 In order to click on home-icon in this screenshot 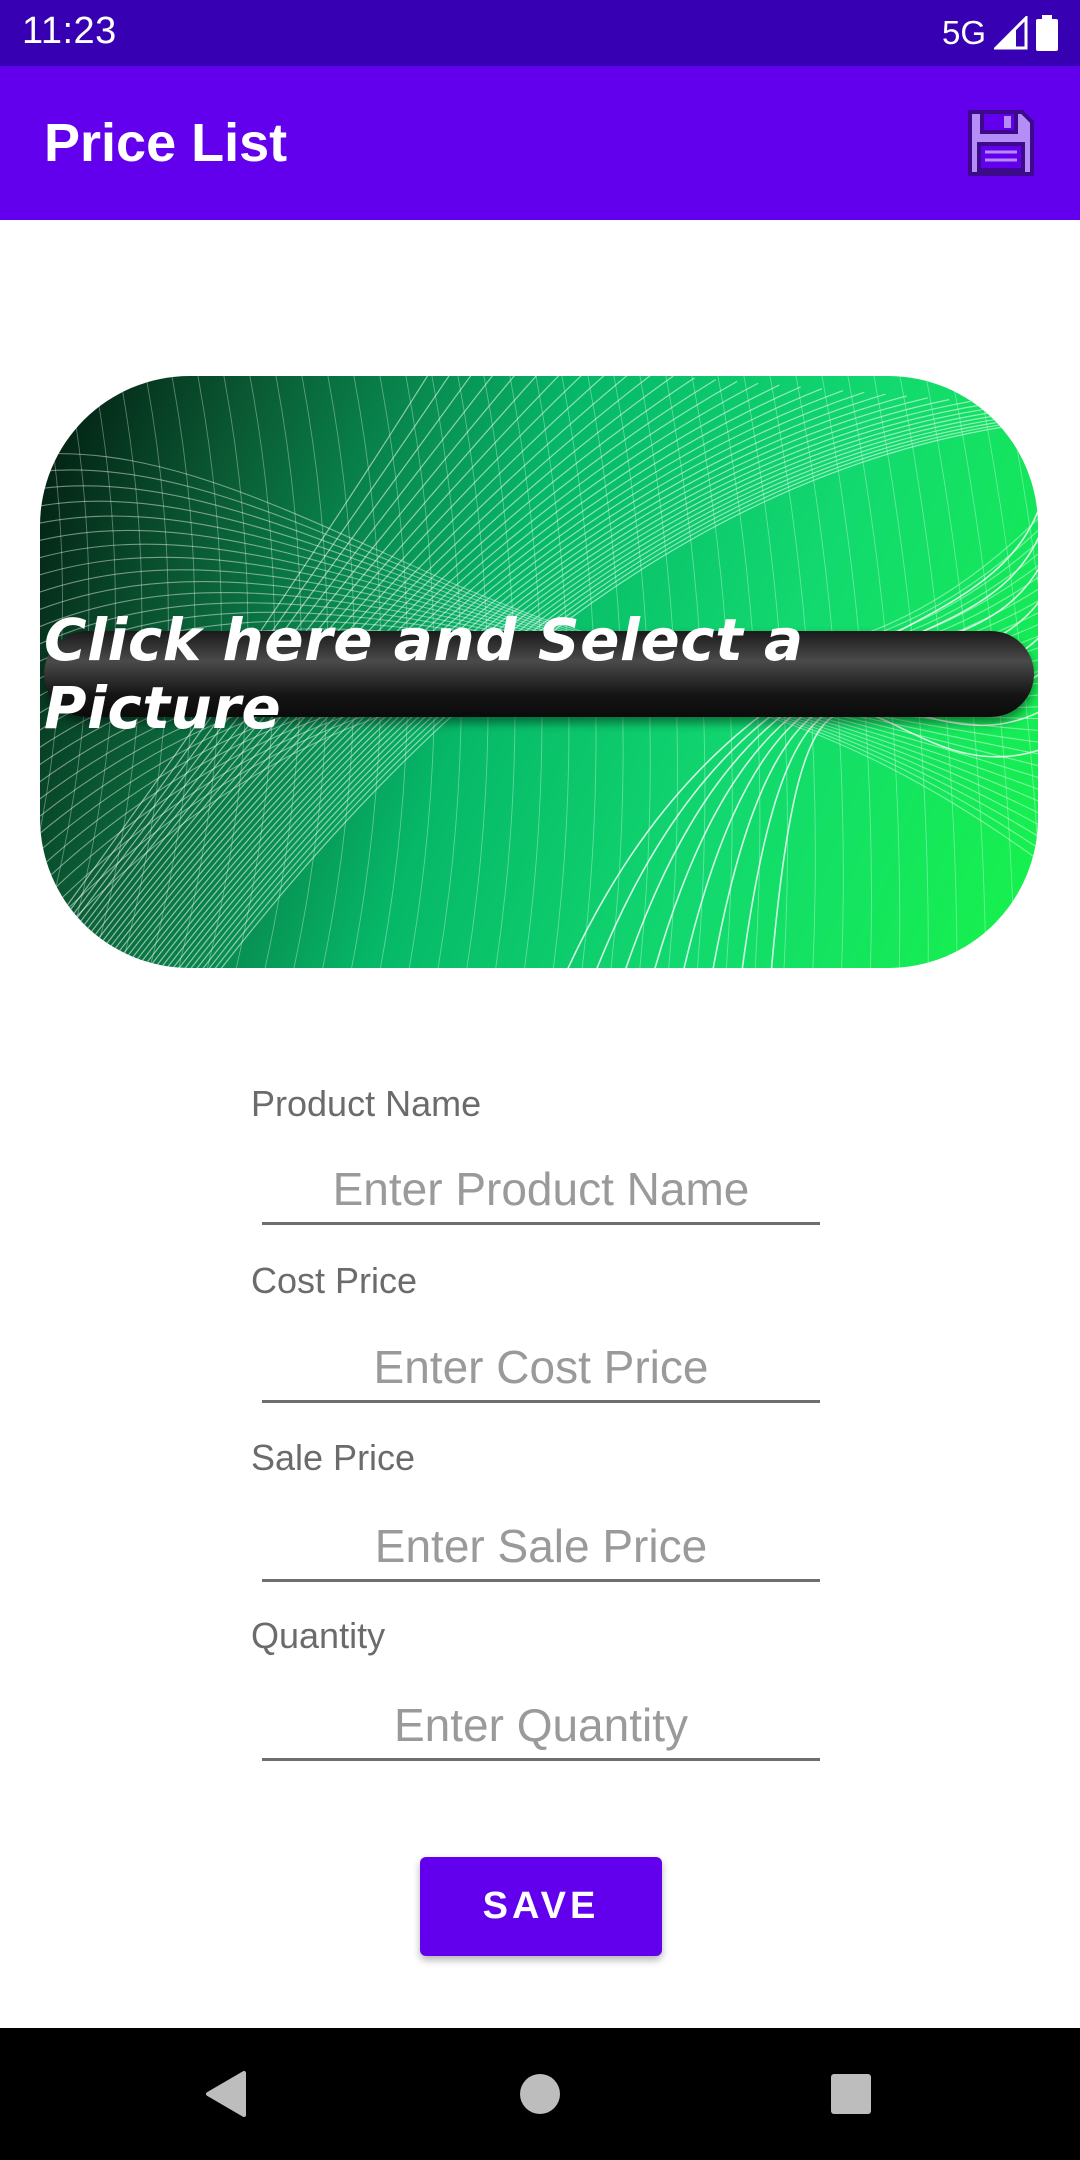, I will do `click(540, 2094)`.